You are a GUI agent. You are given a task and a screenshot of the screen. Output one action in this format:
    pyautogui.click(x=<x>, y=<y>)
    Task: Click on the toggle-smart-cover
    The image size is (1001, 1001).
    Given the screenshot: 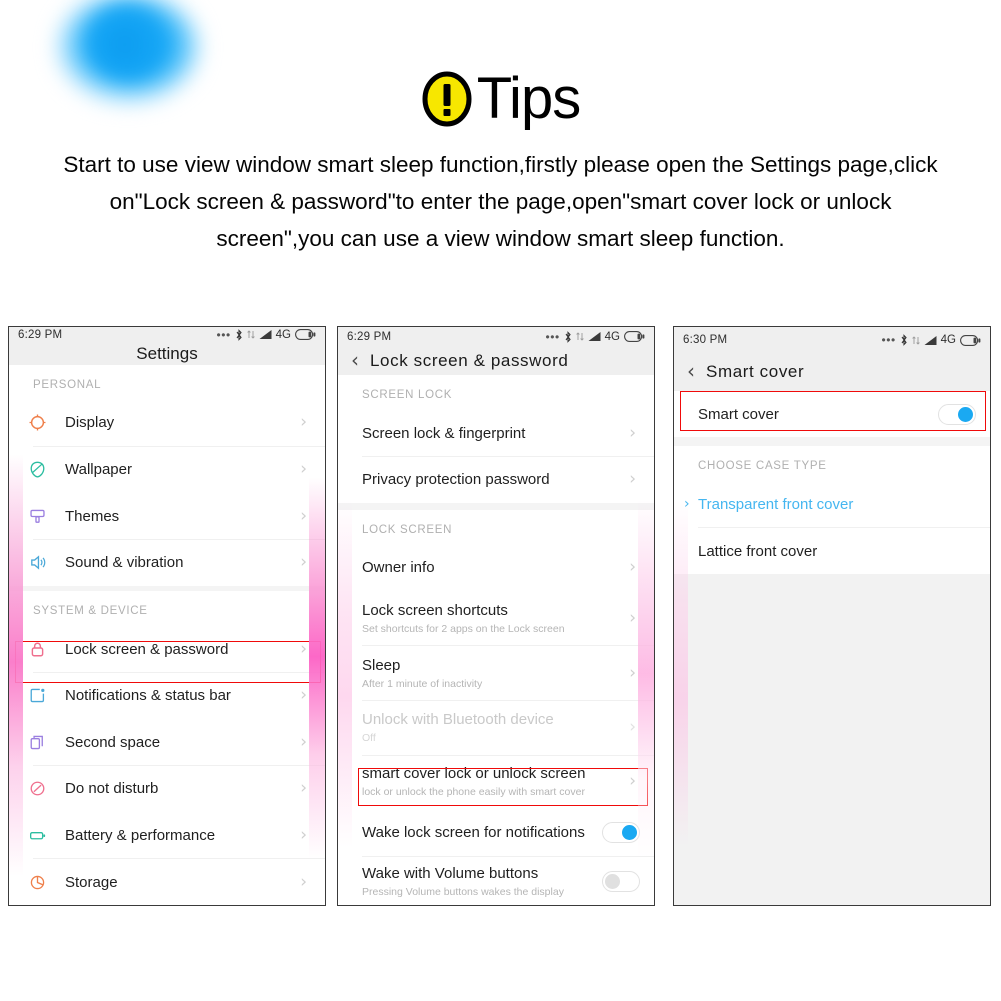 What is the action you would take?
    pyautogui.click(x=957, y=414)
    